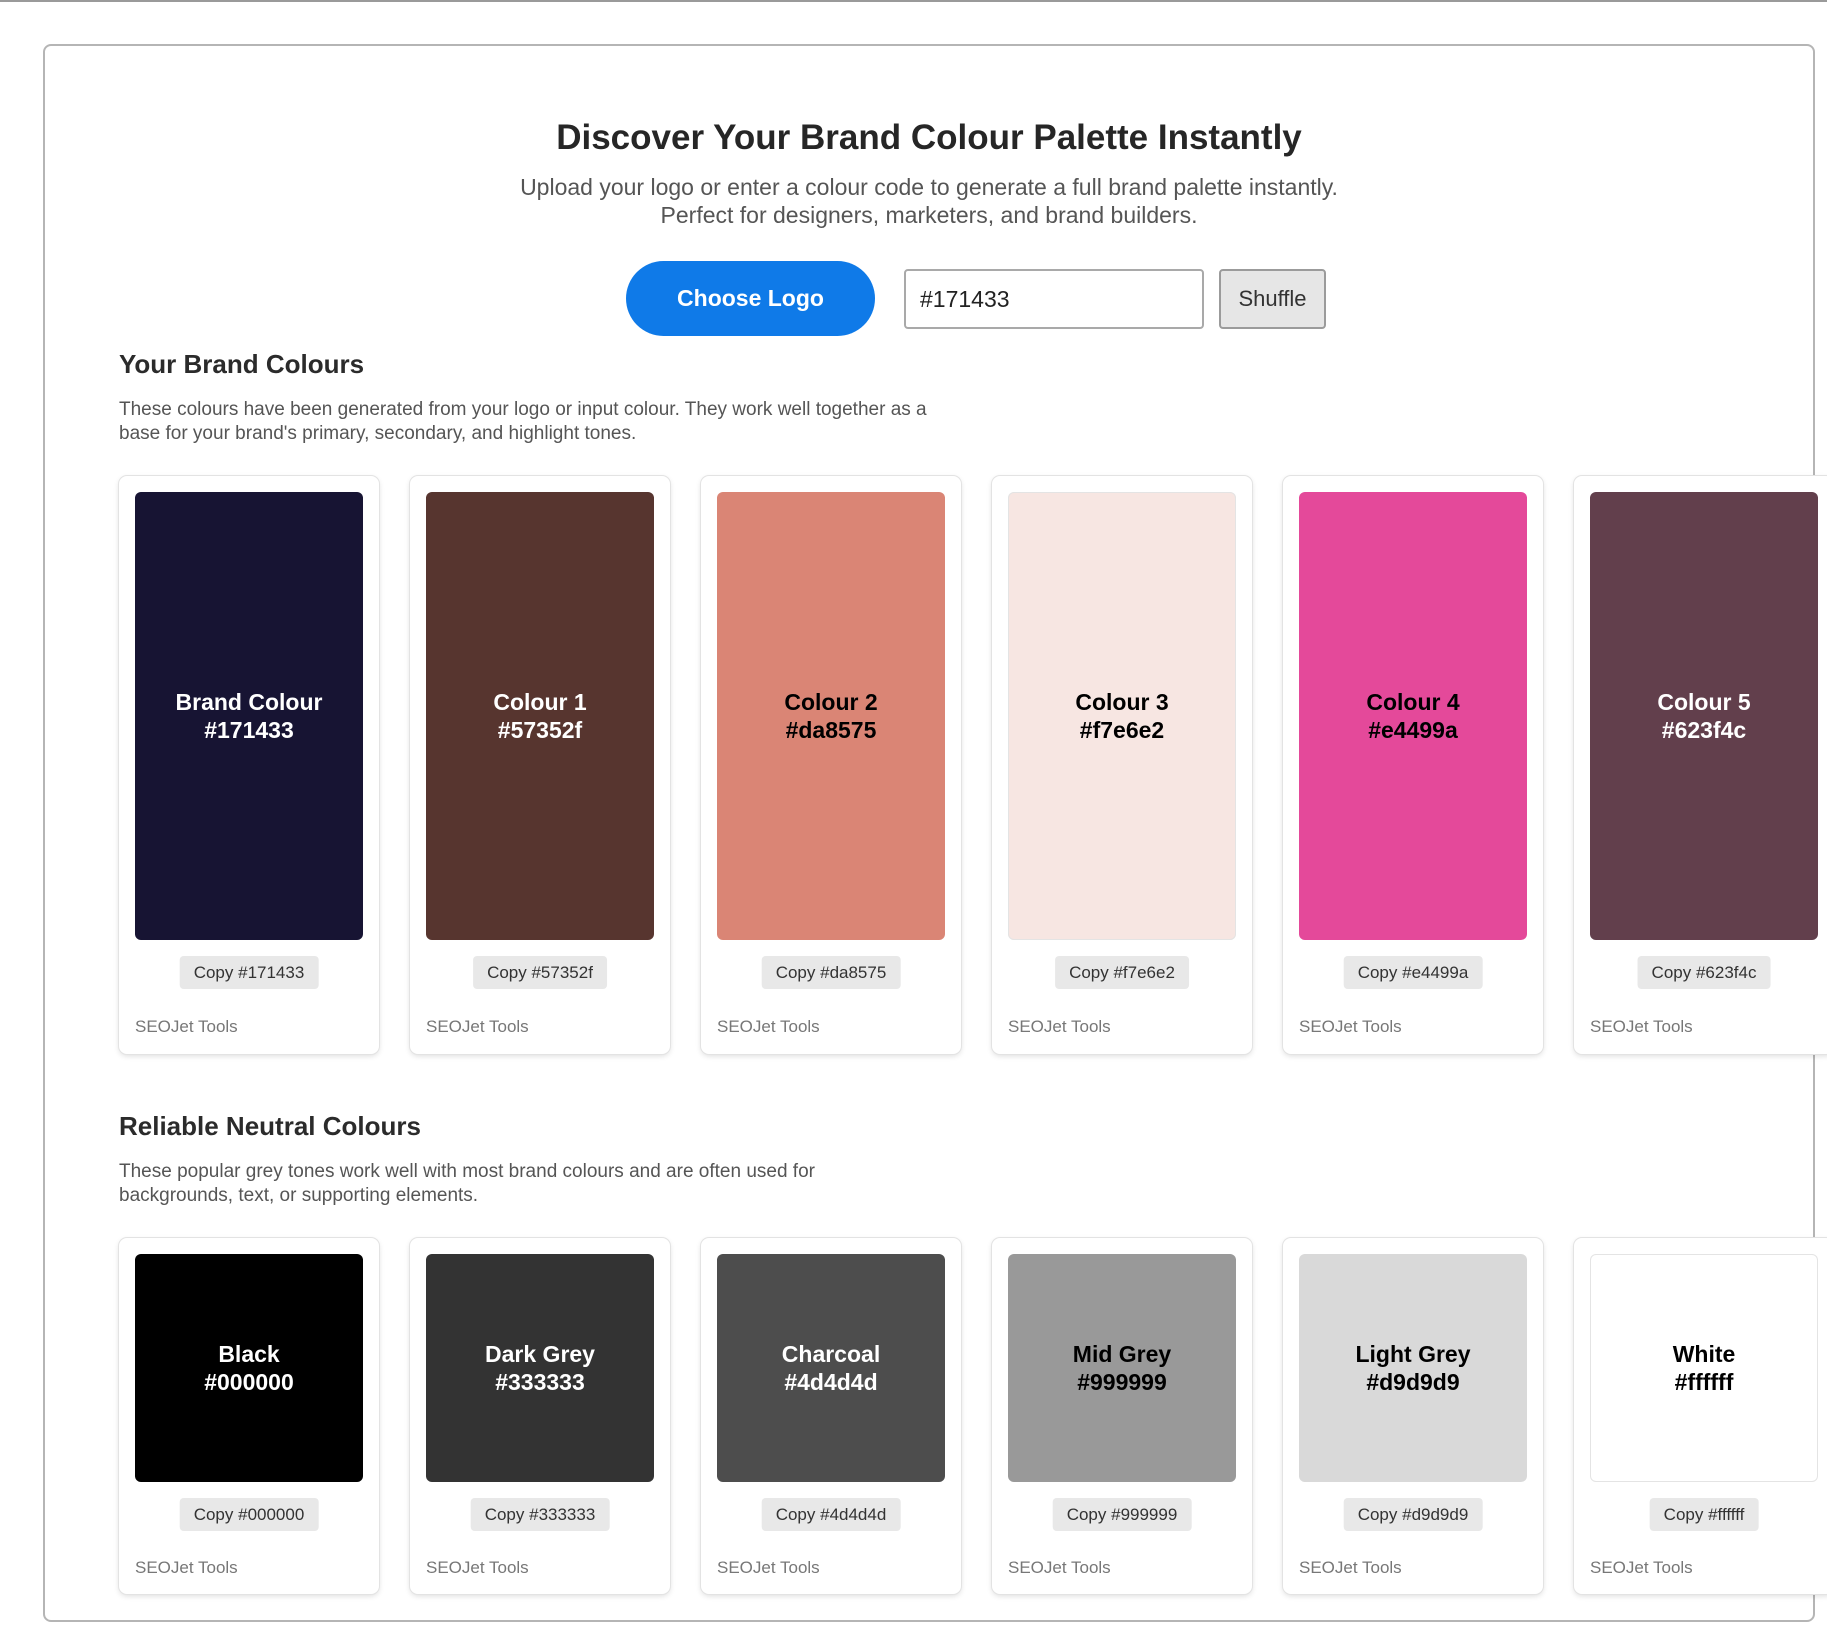 The height and width of the screenshot is (1638, 1827). I want to click on swatch-colour-hex: #623f4c, so click(1704, 730).